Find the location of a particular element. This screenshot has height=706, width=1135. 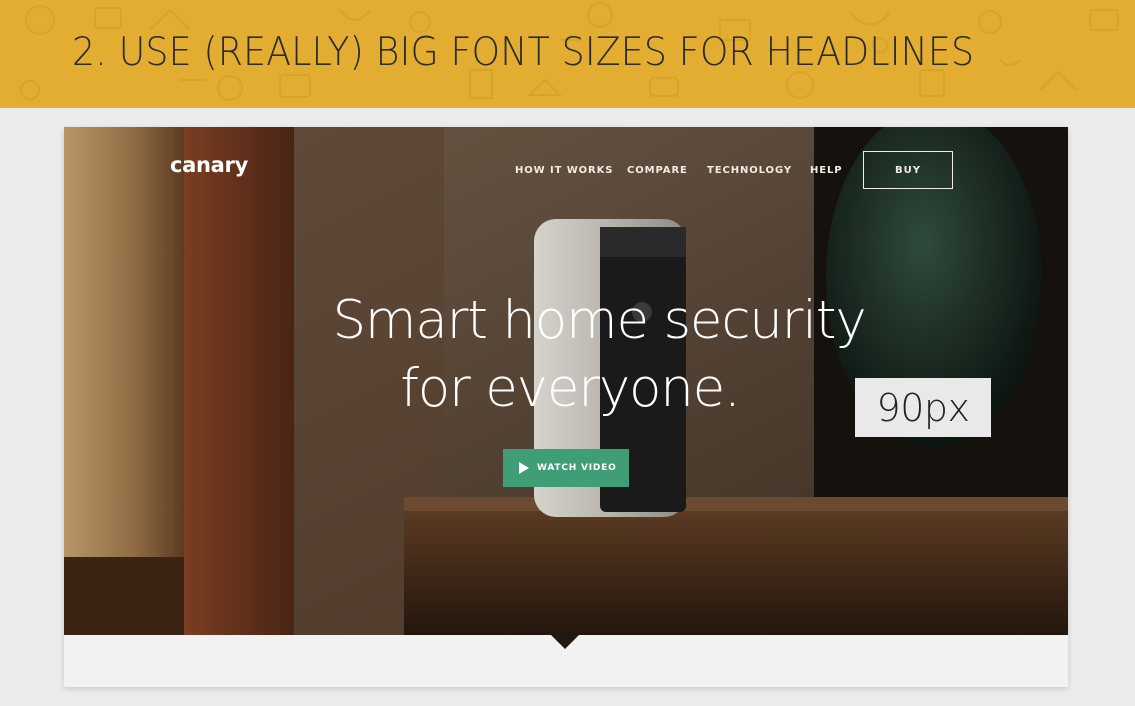

nav-help: HELP is located at coordinates (826, 170).